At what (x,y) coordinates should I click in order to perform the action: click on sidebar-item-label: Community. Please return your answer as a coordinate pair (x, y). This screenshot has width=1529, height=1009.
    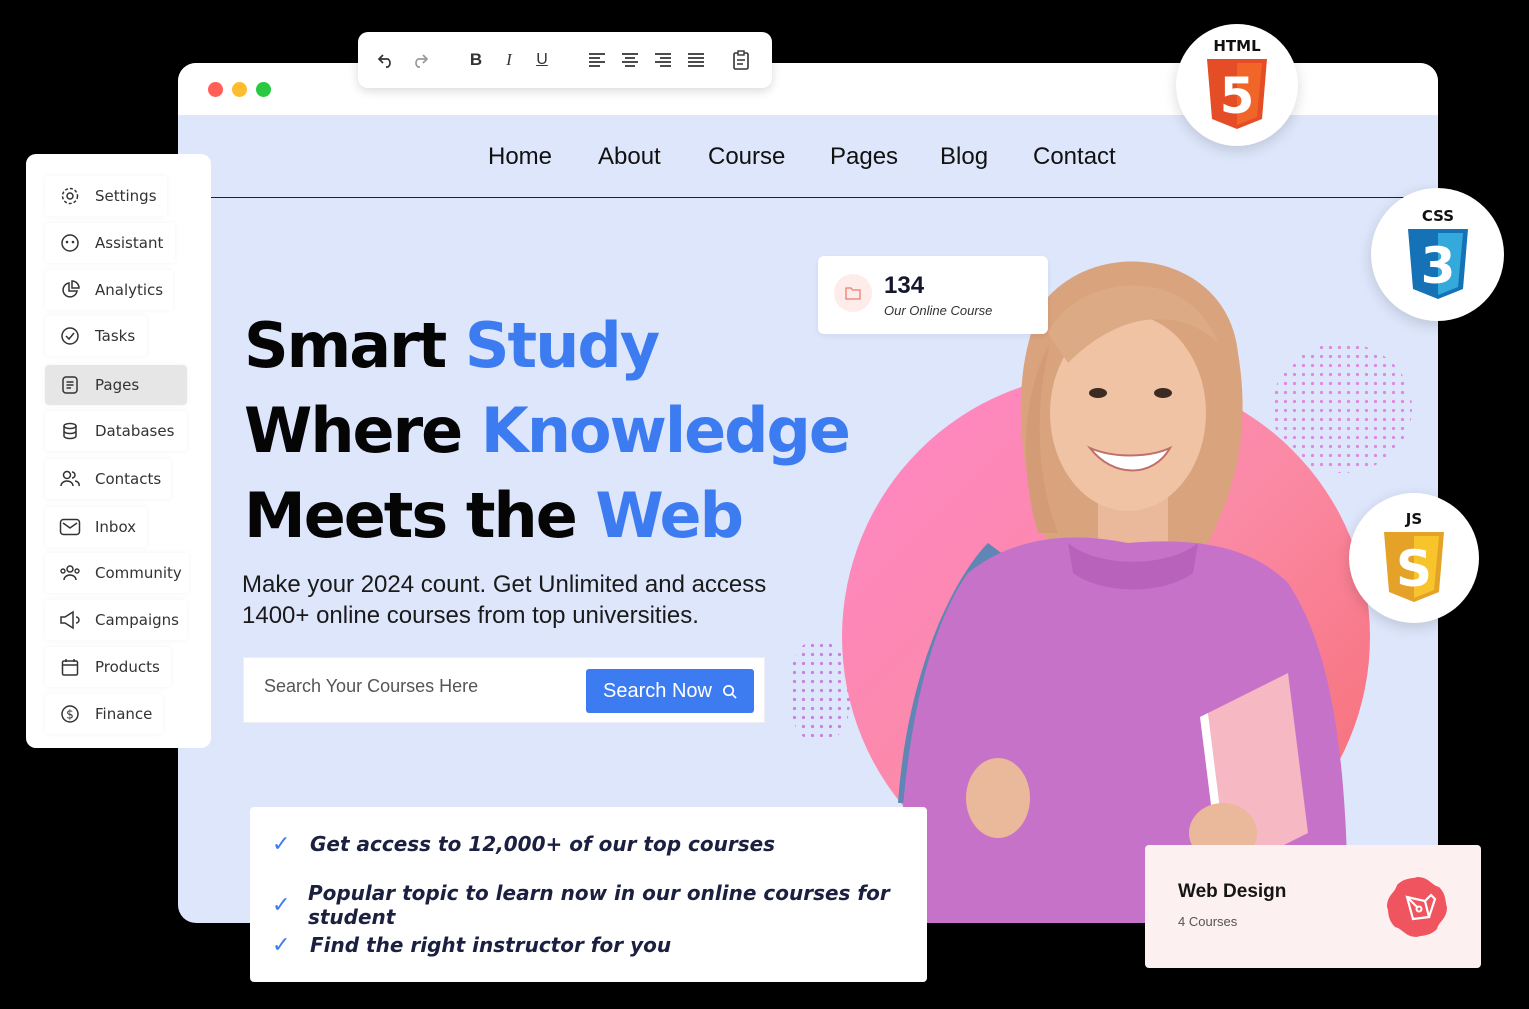
    Looking at the image, I should click on (138, 573).